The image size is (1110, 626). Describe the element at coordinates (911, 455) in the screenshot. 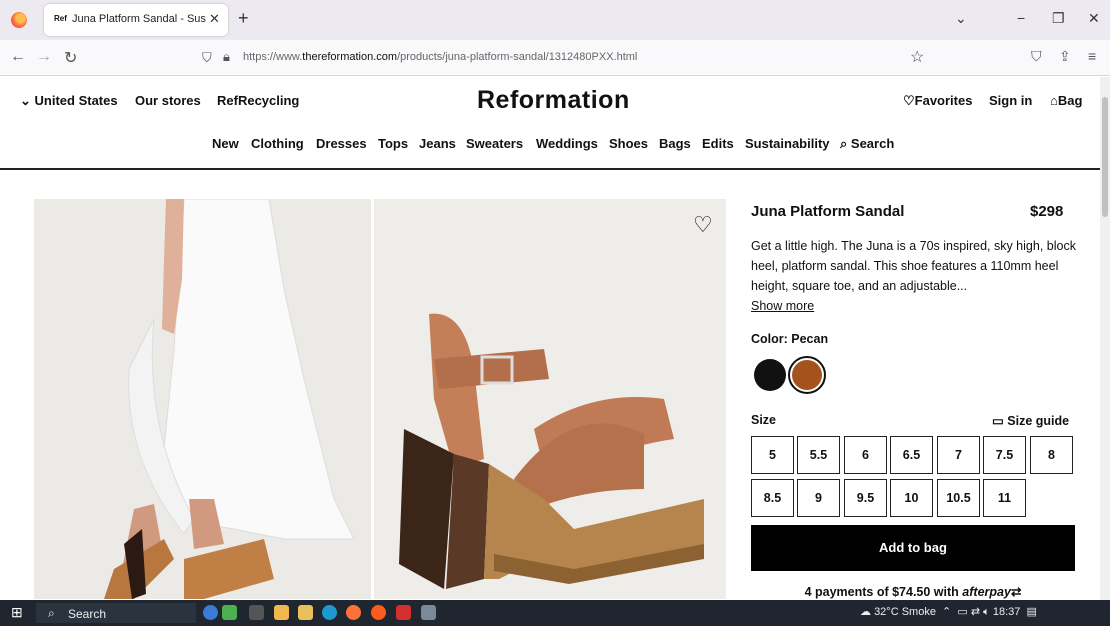

I see `size-option-6-5: 6.5` at that location.